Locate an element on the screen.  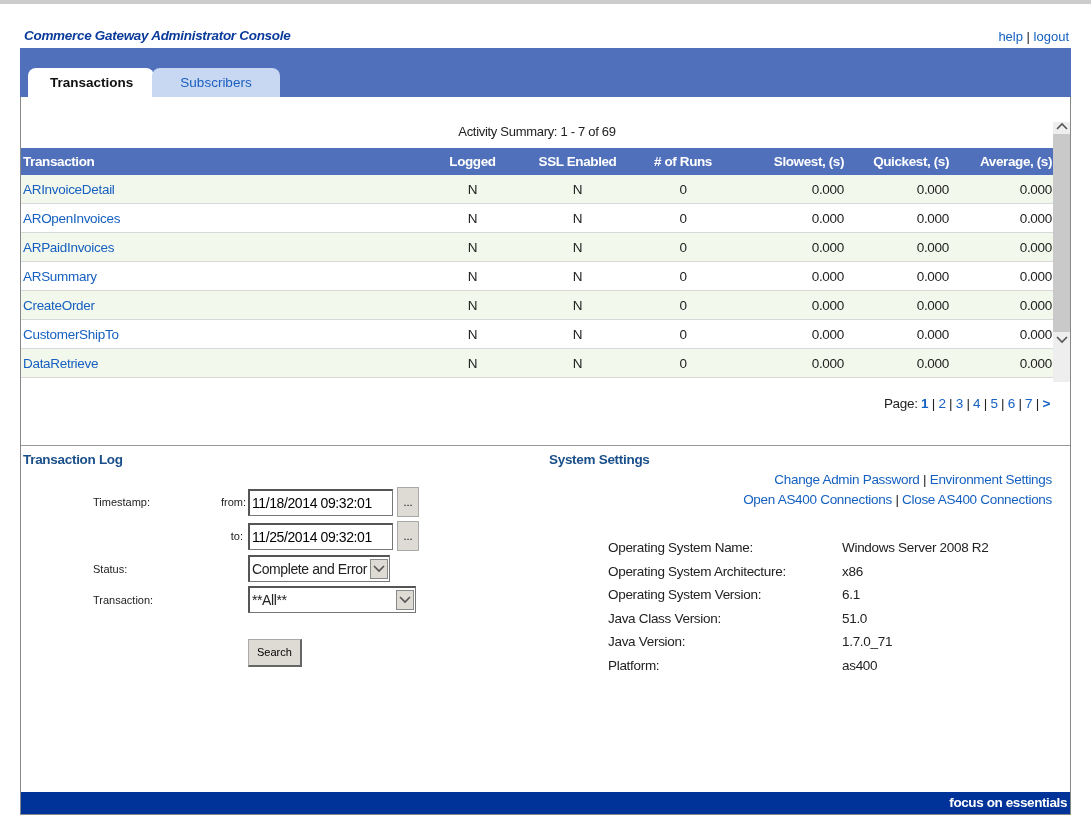
page-link: 5 is located at coordinates (994, 403).